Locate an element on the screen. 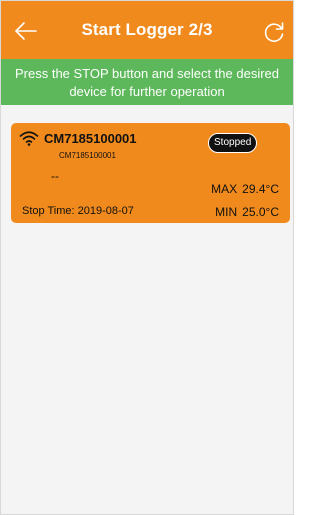  stop-time-label: Stop Time: is located at coordinates (48, 211).